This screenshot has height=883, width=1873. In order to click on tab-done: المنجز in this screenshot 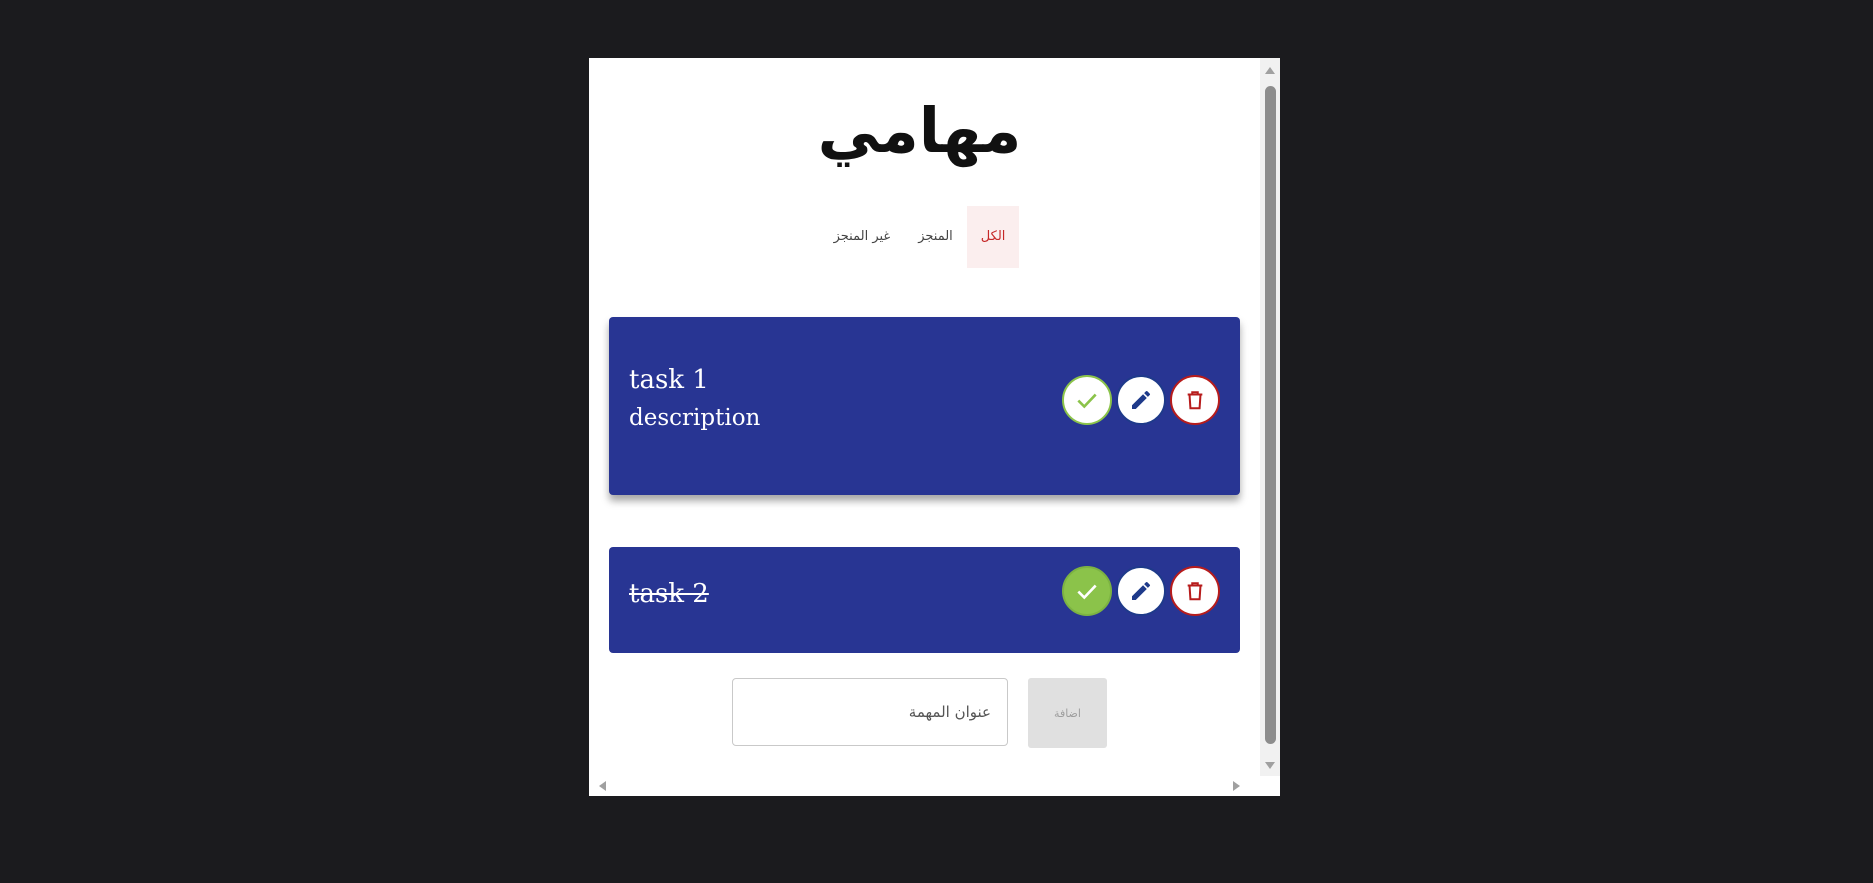, I will do `click(935, 237)`.